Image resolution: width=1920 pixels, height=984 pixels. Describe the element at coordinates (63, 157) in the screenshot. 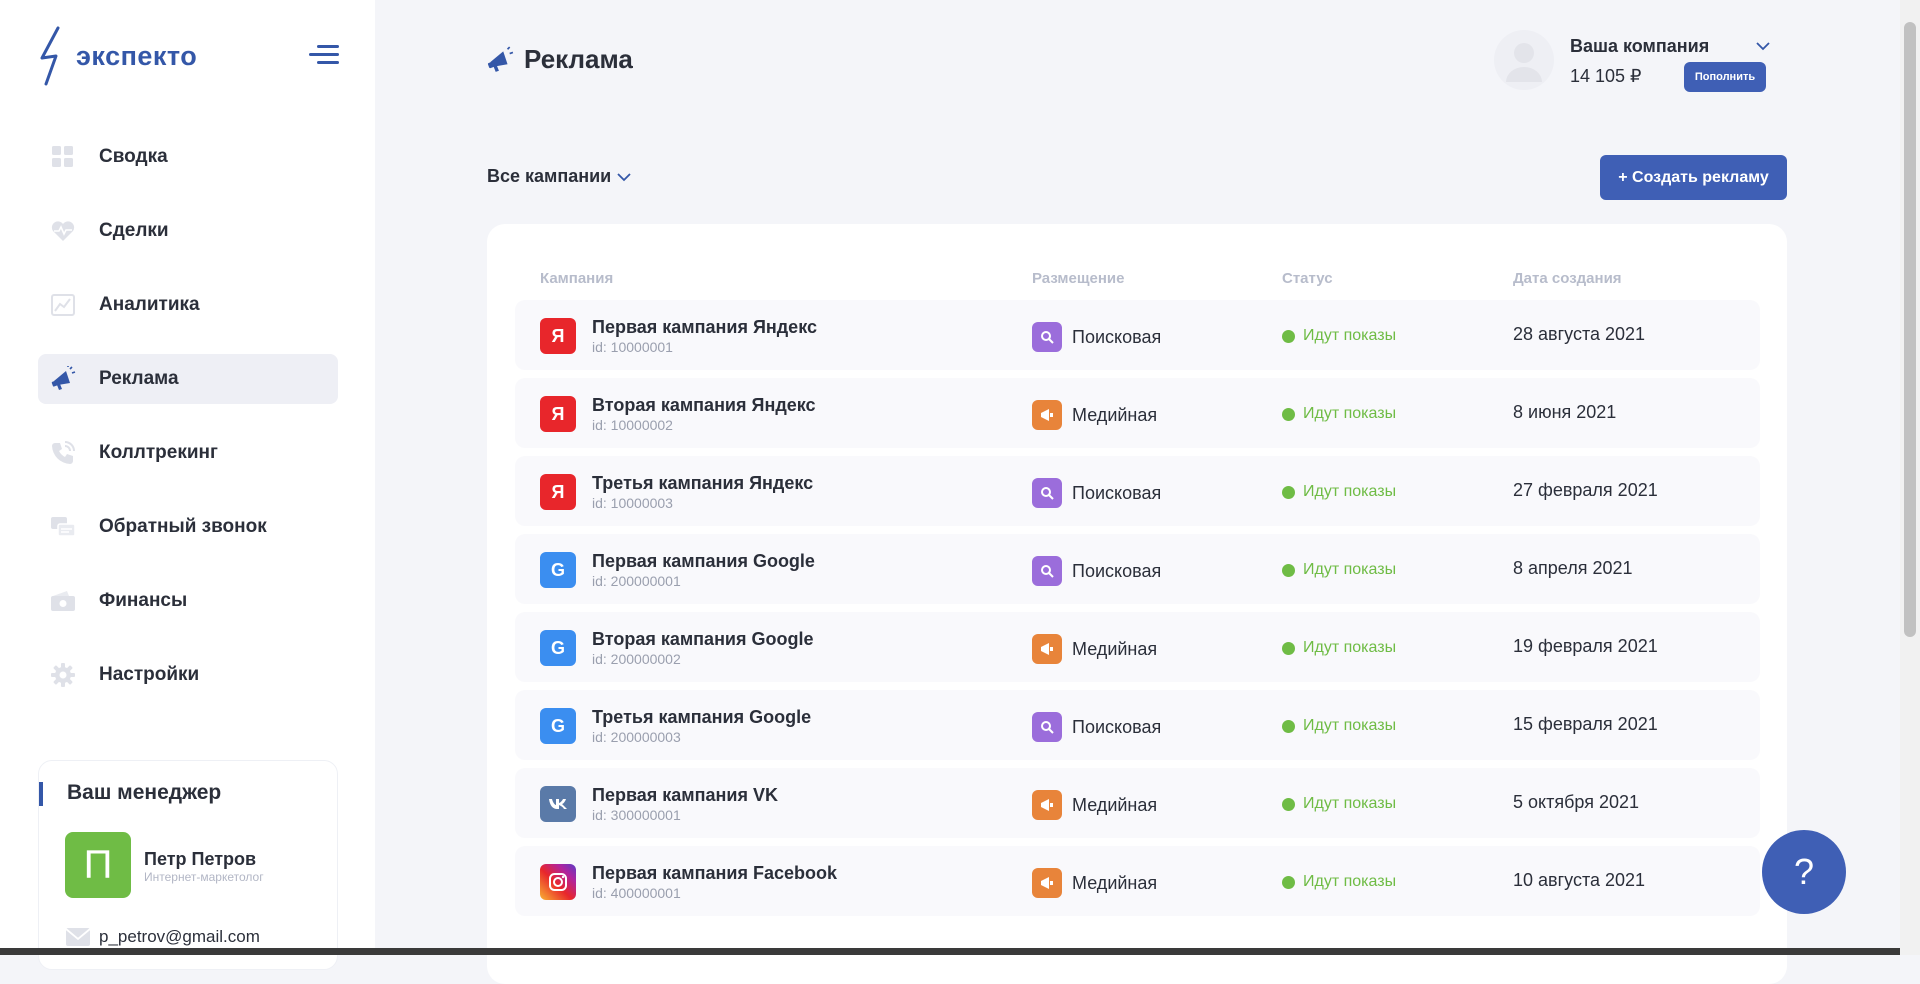

I see `dashboard-icon` at that location.